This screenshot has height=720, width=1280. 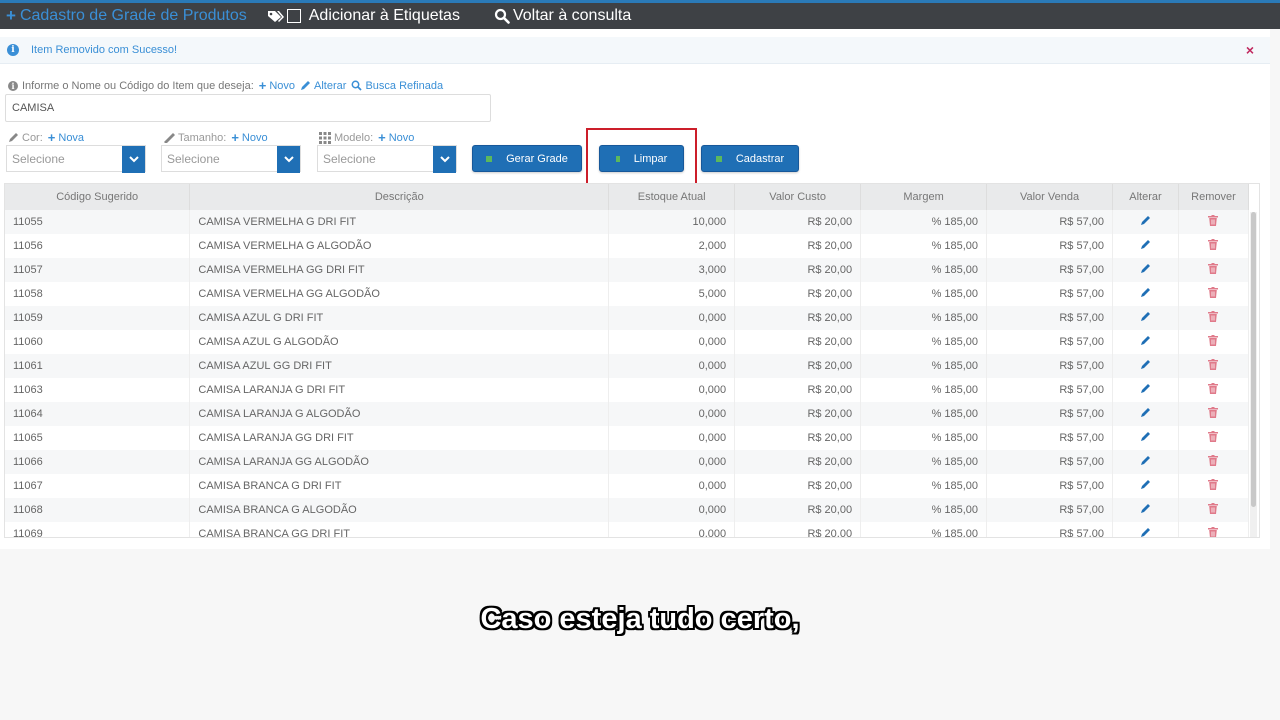 What do you see at coordinates (387, 159) in the screenshot?
I see `model-select: Selecione` at bounding box center [387, 159].